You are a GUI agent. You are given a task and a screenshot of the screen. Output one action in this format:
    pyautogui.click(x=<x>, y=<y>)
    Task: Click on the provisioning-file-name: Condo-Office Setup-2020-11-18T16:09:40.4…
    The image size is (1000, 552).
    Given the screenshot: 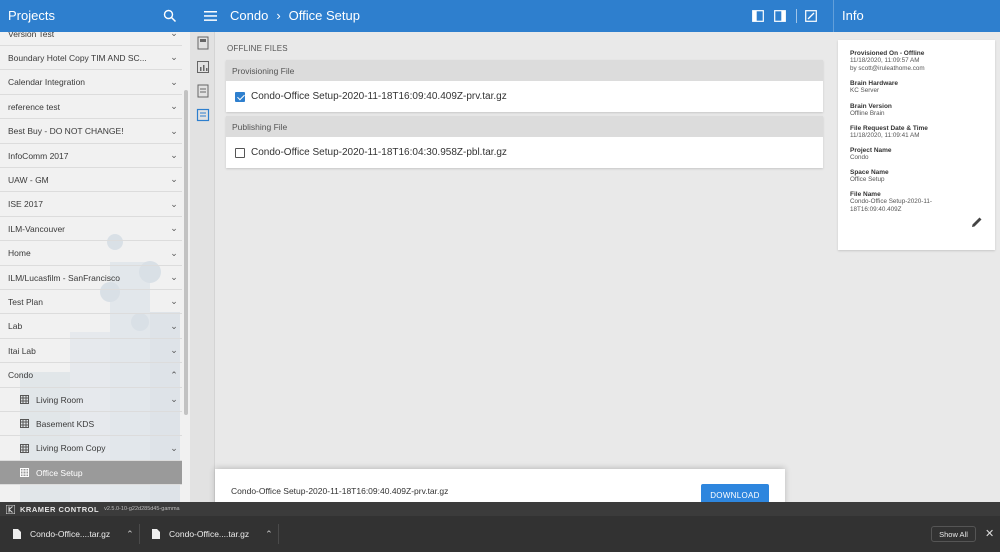 What is the action you would take?
    pyautogui.click(x=379, y=96)
    